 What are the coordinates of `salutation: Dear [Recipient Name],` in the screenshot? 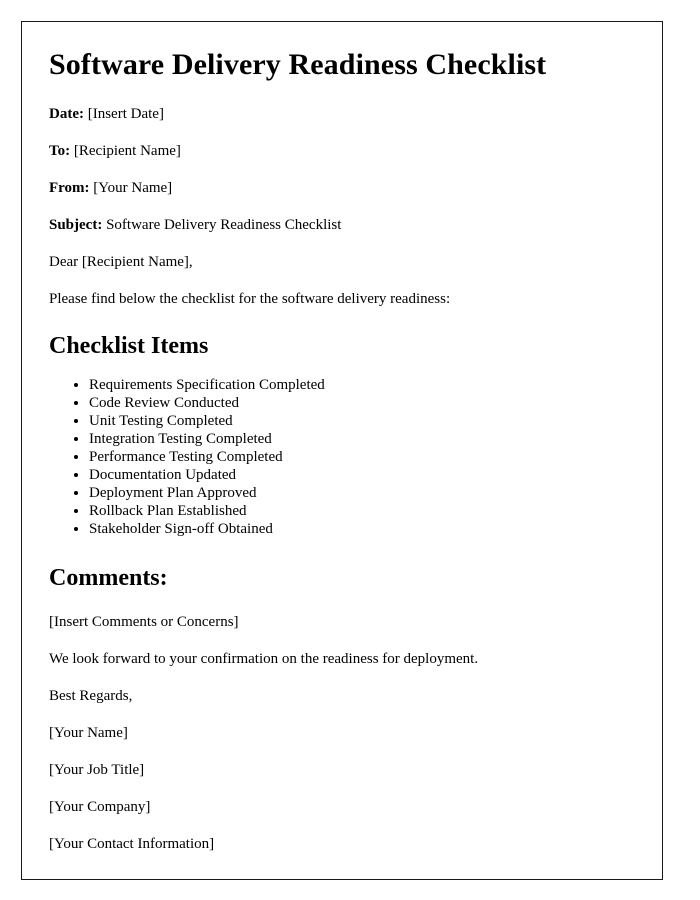 It's located at (121, 261).